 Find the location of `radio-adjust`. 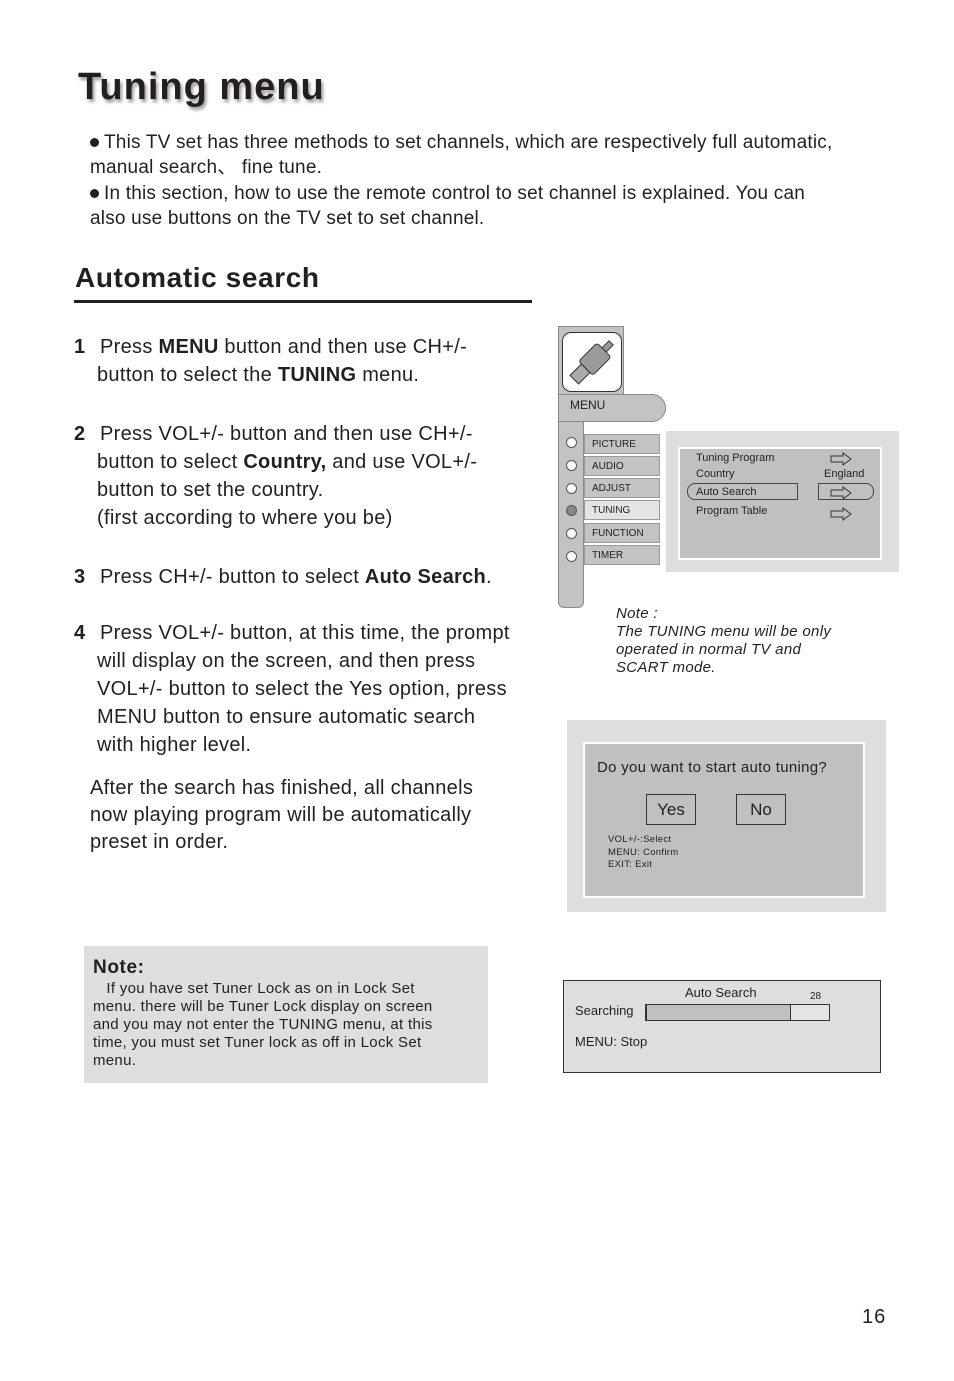

radio-adjust is located at coordinates (571, 488).